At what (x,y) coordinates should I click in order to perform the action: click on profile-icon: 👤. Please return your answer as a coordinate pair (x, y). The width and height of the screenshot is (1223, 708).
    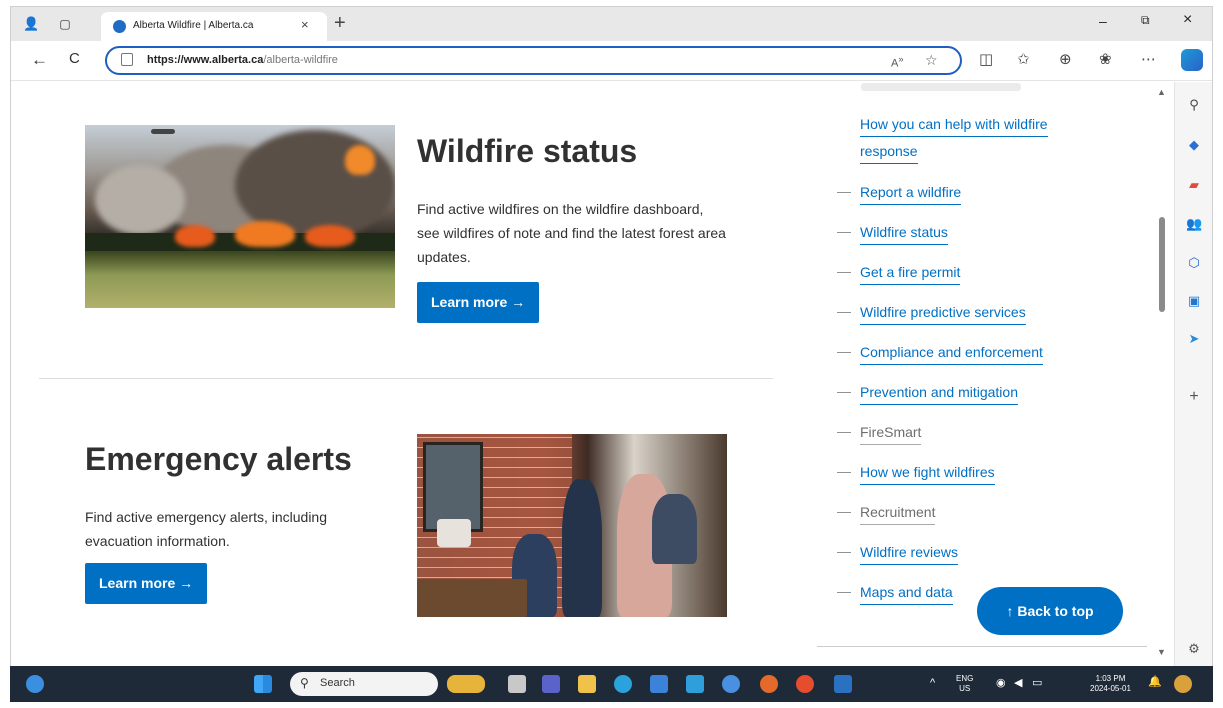
    Looking at the image, I should click on (31, 24).